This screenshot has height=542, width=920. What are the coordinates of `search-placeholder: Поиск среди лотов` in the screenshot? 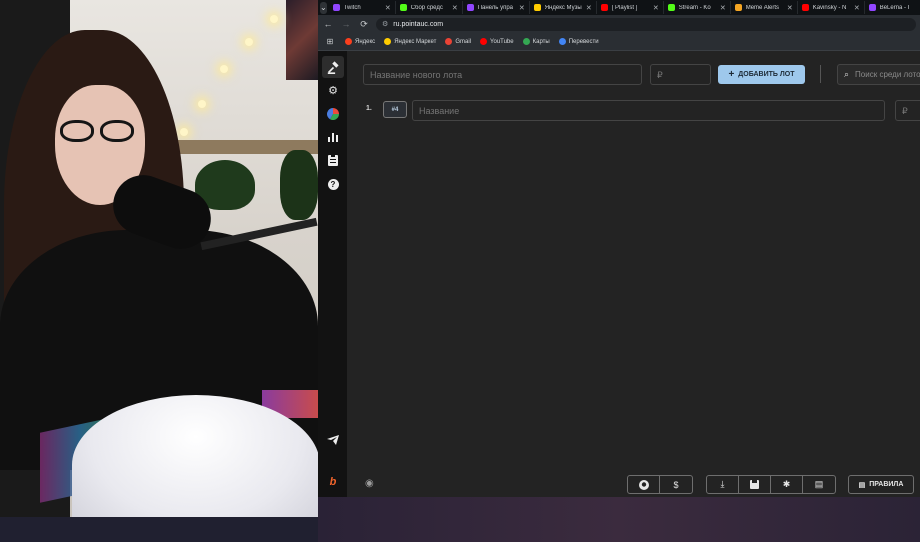 It's located at (887, 74).